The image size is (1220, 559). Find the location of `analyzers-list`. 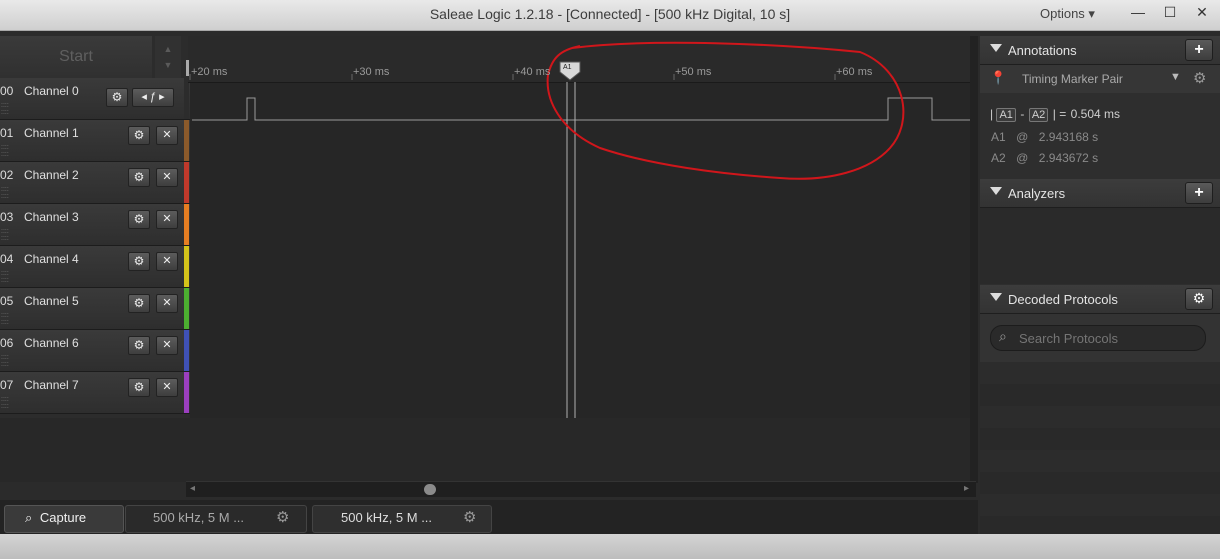

analyzers-list is located at coordinates (1100, 246).